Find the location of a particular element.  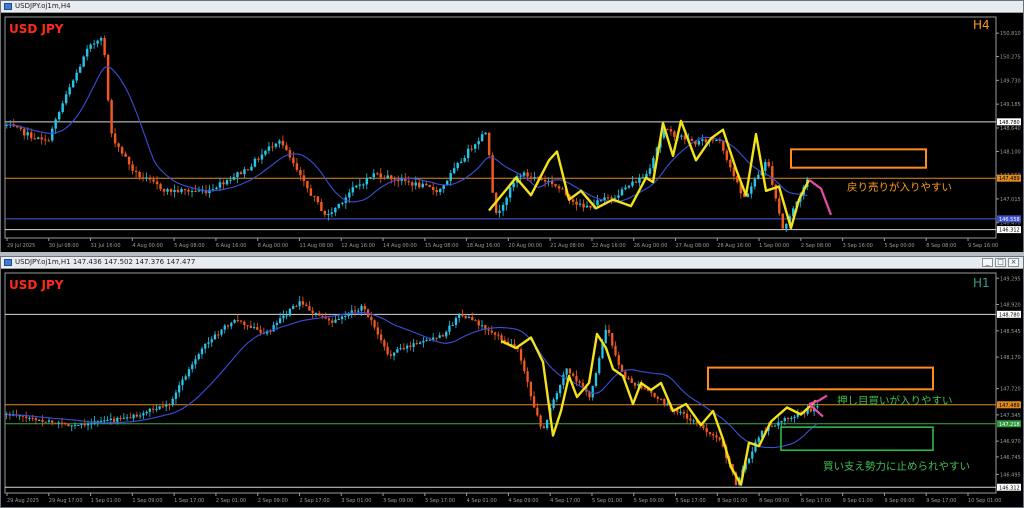

time-tick-label: 1 Sep 09:00 is located at coordinates (147, 501).